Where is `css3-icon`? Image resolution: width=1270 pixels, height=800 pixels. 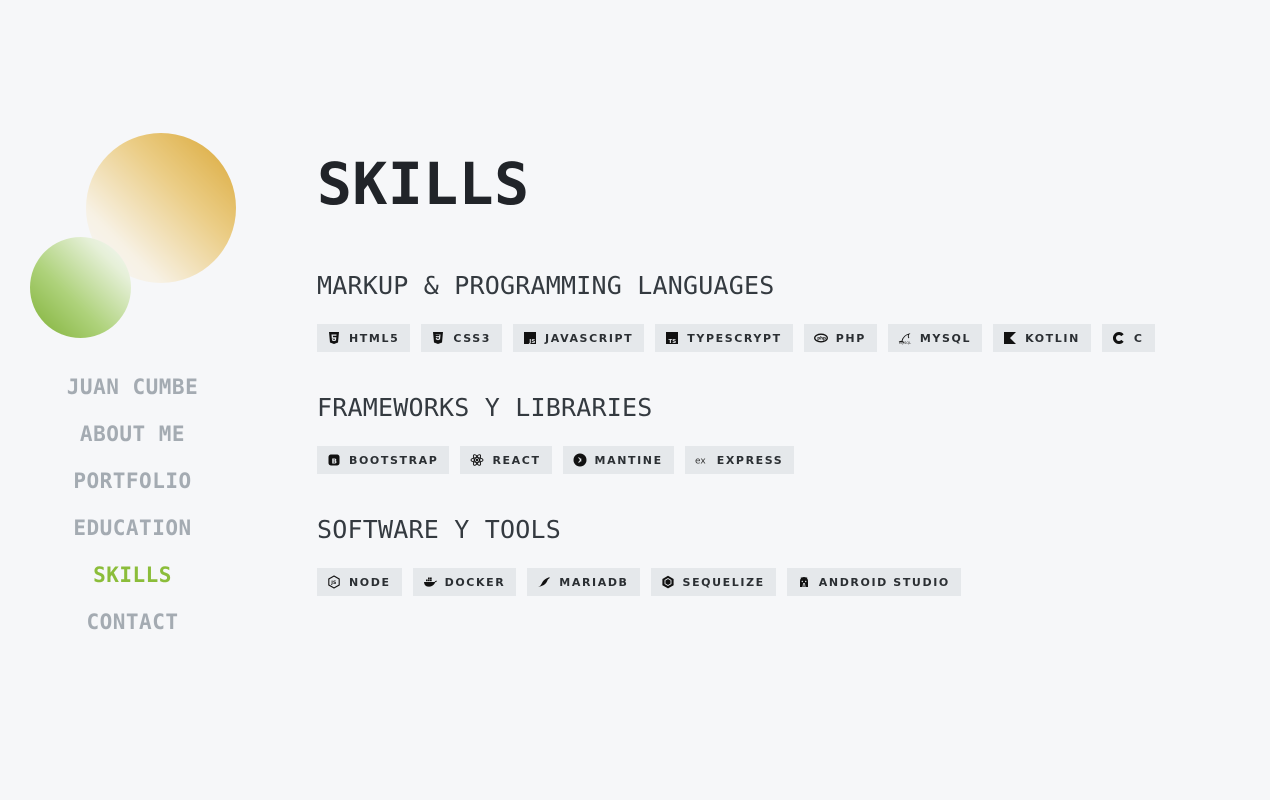
css3-icon is located at coordinates (438, 338).